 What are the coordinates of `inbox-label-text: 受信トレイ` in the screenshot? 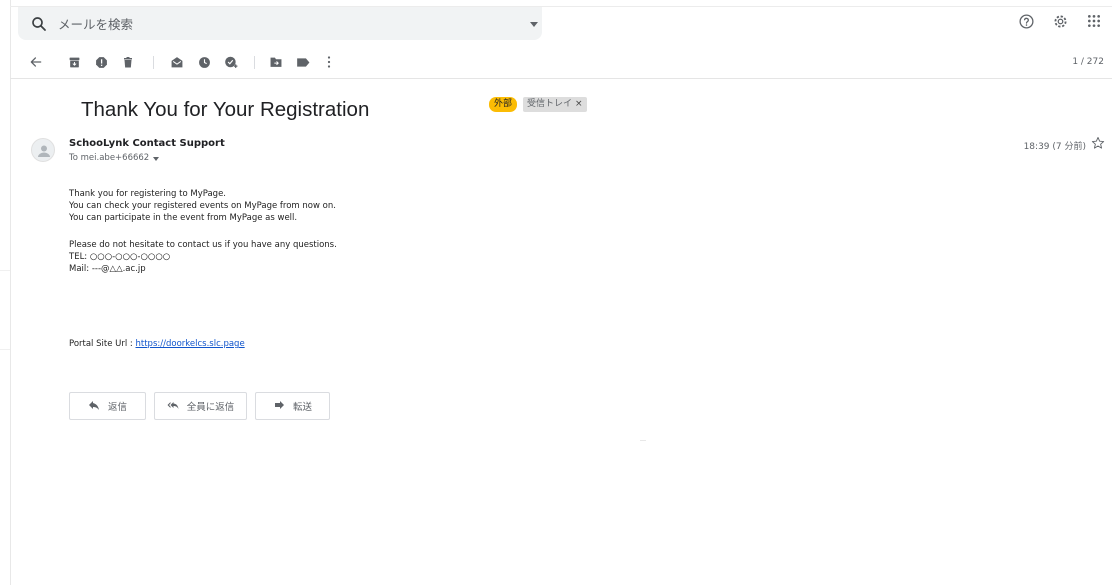 It's located at (550, 104).